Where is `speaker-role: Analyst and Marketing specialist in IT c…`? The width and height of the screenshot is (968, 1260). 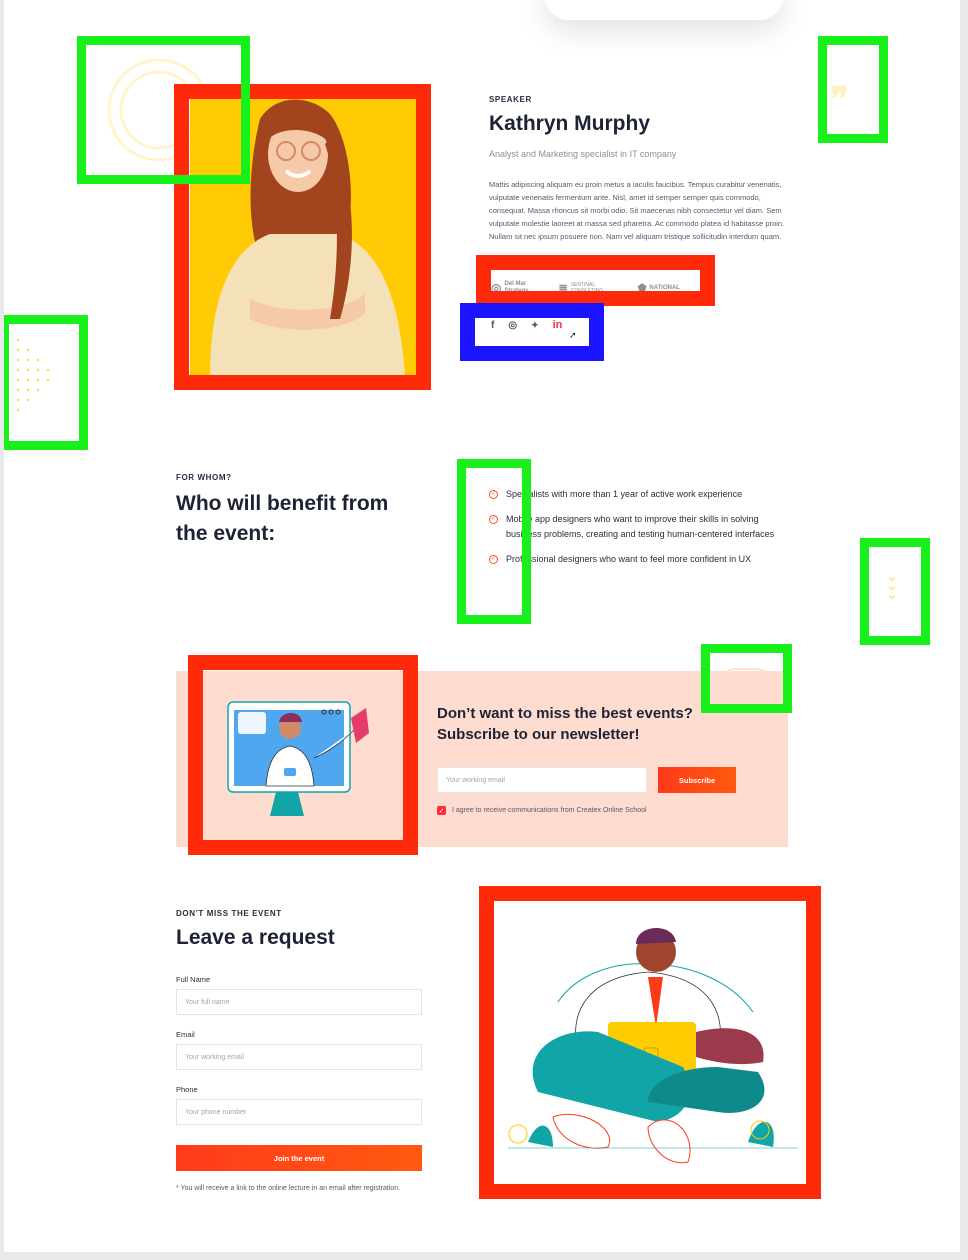
speaker-role: Analyst and Marketing specialist in IT c… is located at coordinates (583, 154).